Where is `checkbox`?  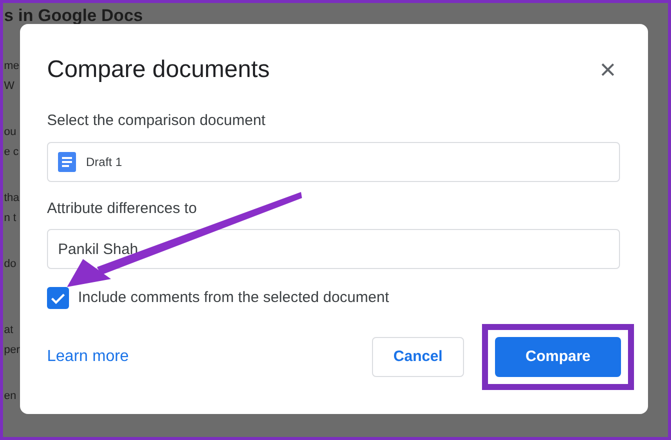 checkbox is located at coordinates (58, 298).